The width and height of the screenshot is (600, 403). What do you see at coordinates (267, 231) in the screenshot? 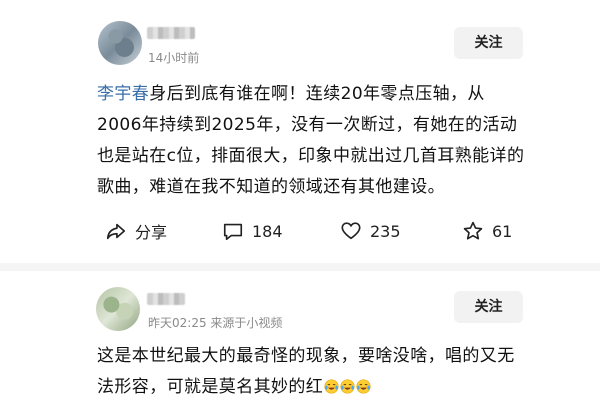
I see `comment-count: 184` at bounding box center [267, 231].